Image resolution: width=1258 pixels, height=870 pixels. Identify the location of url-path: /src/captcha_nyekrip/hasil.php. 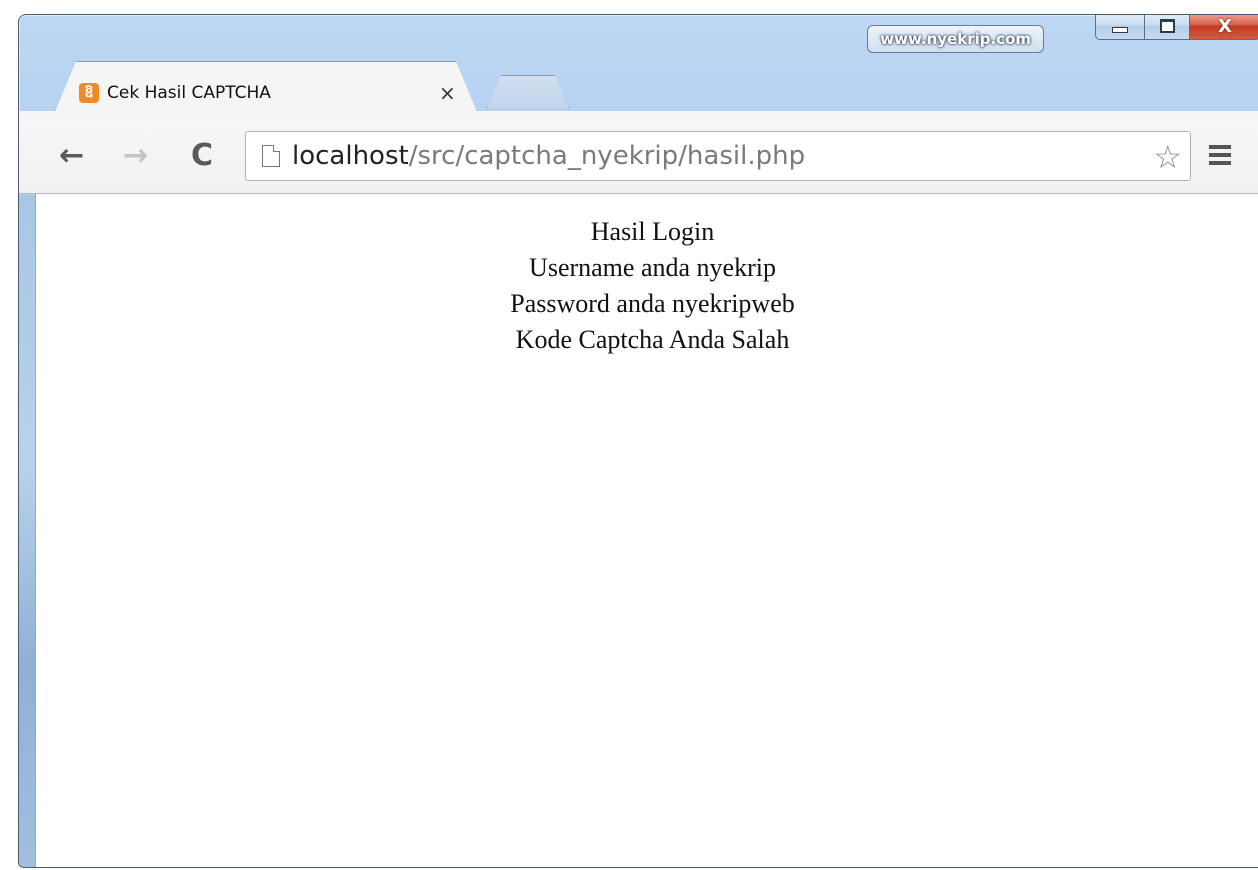
(607, 156).